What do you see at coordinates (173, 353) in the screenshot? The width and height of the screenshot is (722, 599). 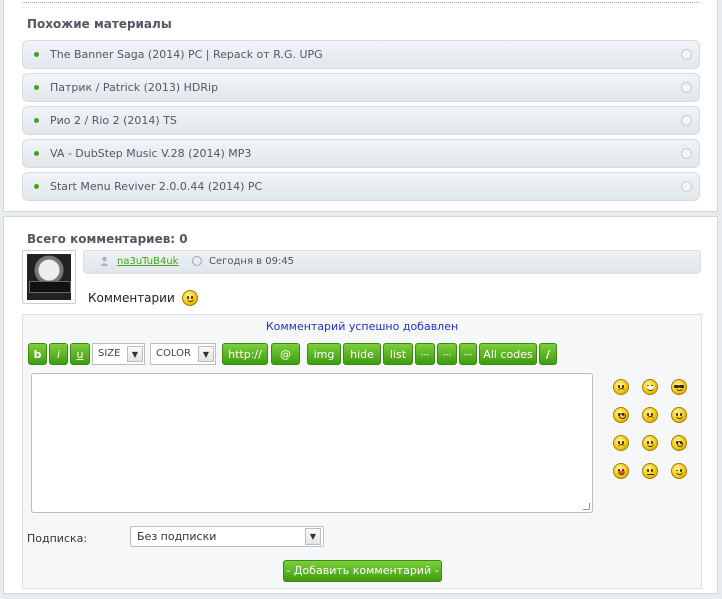 I see `color-select-value: COLOR` at bounding box center [173, 353].